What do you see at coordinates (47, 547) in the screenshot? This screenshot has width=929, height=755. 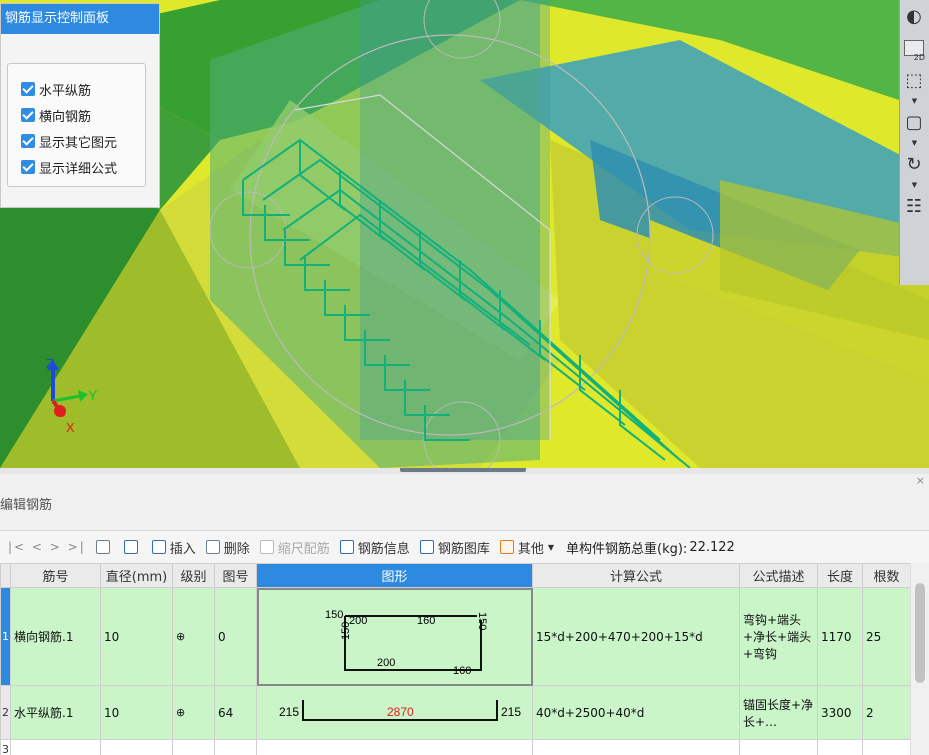 I see `record-navigation: |< < > >|` at bounding box center [47, 547].